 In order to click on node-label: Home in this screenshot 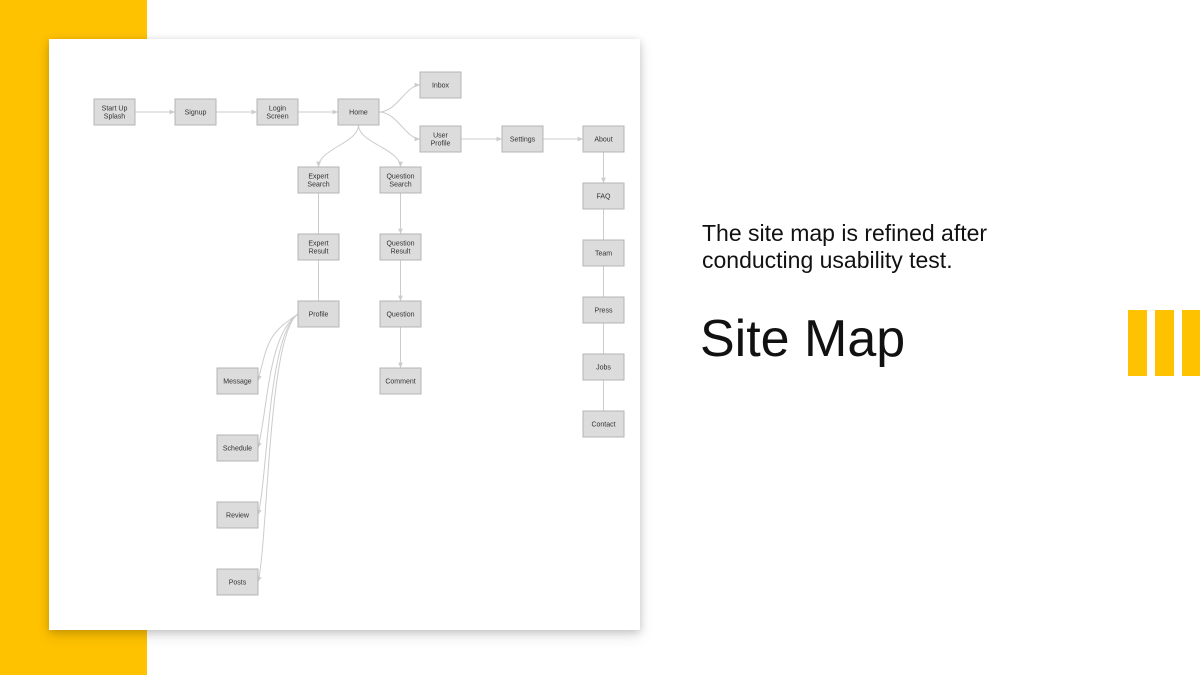, I will do `click(358, 113)`.